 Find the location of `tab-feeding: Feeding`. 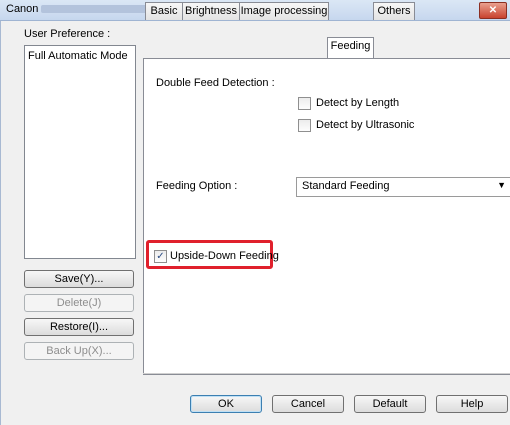

tab-feeding: Feeding is located at coordinates (350, 47).